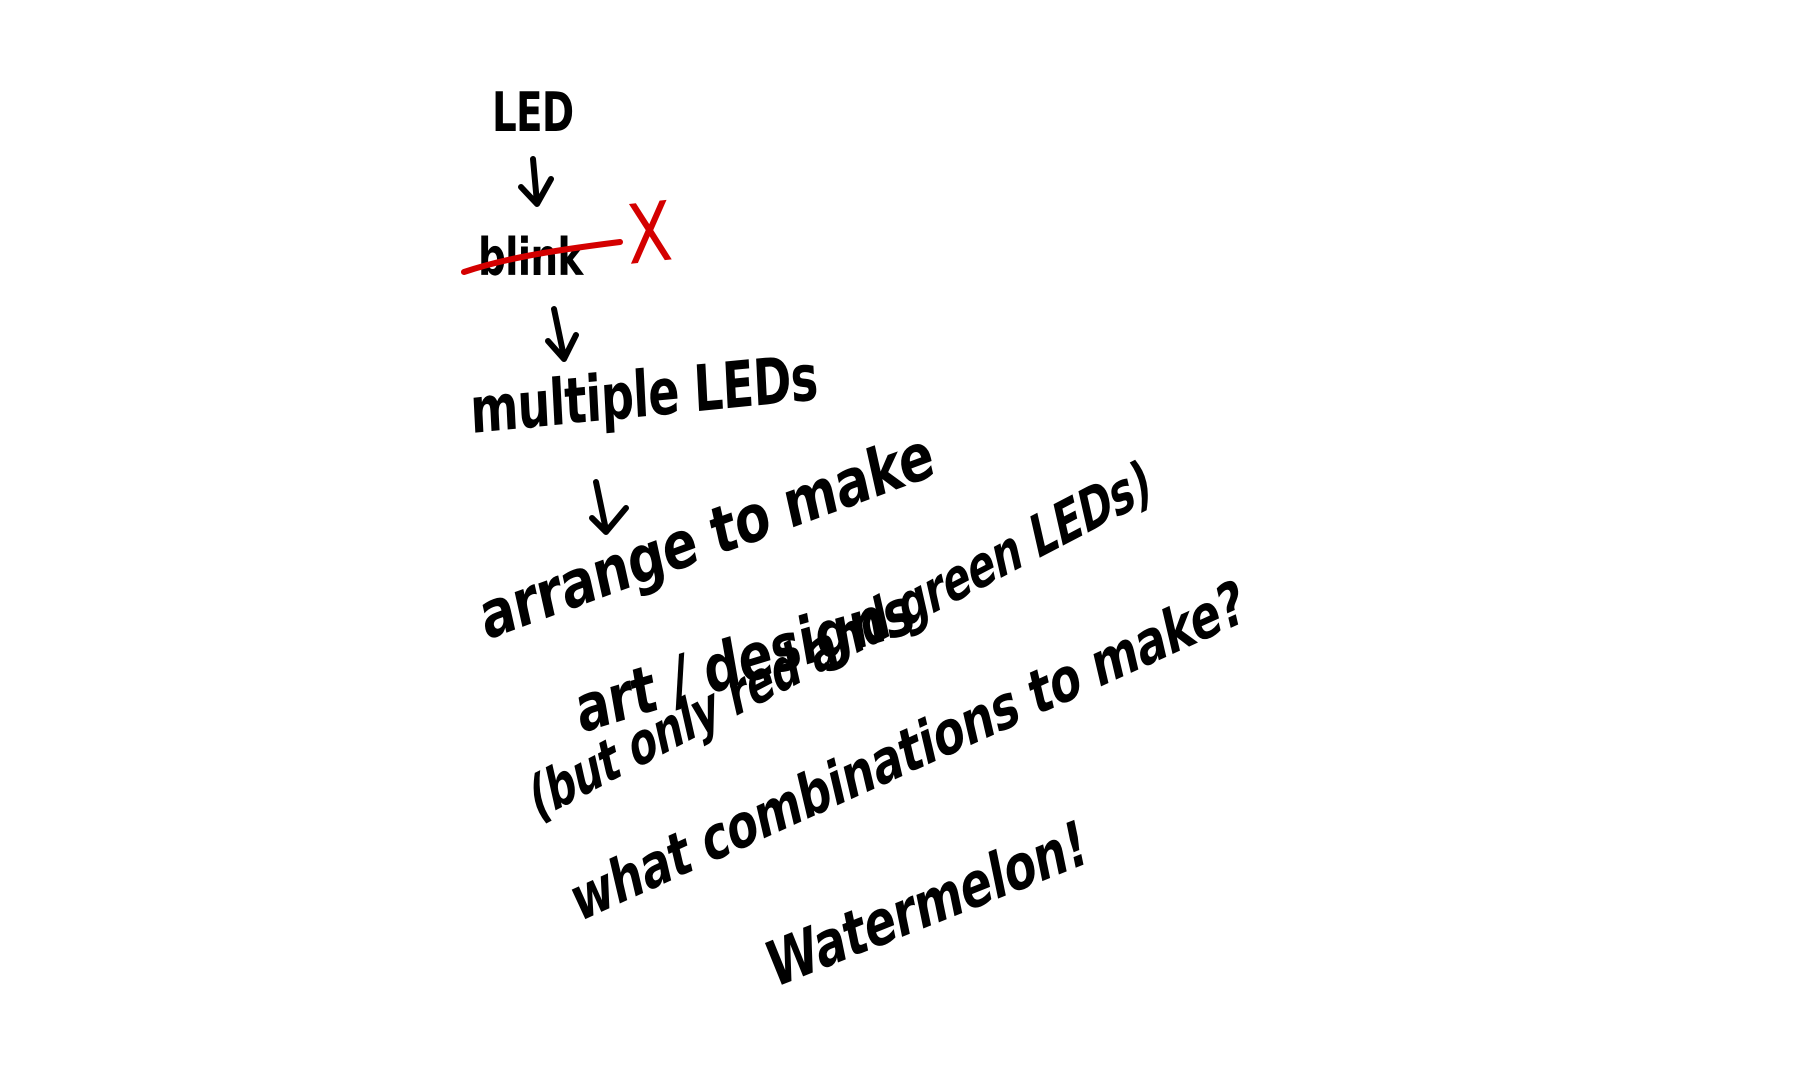  I want to click on rejected-x-mark: X, so click(649, 234).